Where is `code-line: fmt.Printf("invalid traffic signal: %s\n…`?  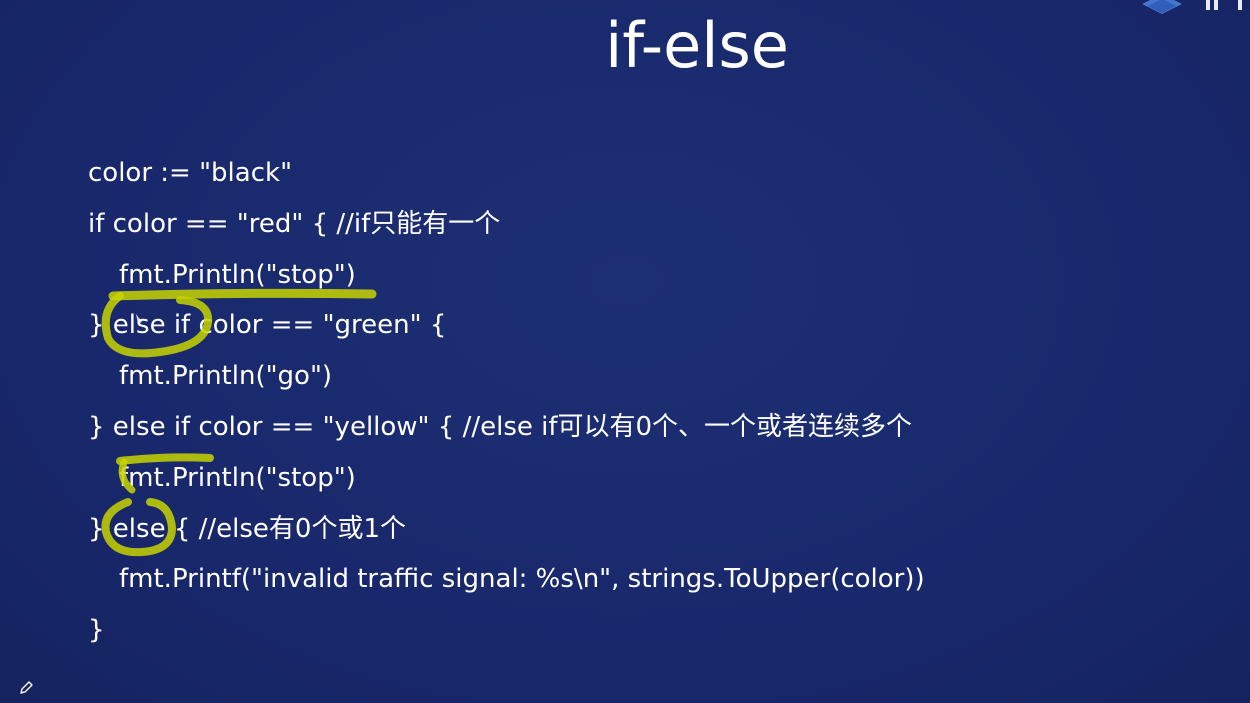 code-line: fmt.Printf("invalid traffic signal: %s\n… is located at coordinates (522, 579).